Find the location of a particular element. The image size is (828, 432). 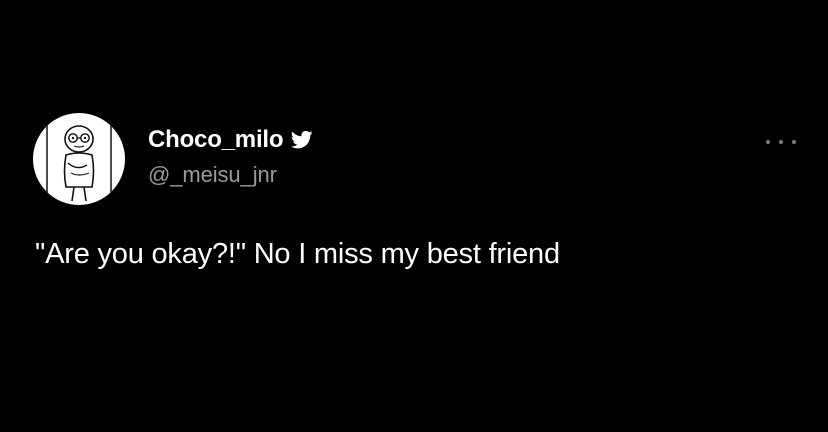

author-row: Choco_milo is located at coordinates (230, 140).